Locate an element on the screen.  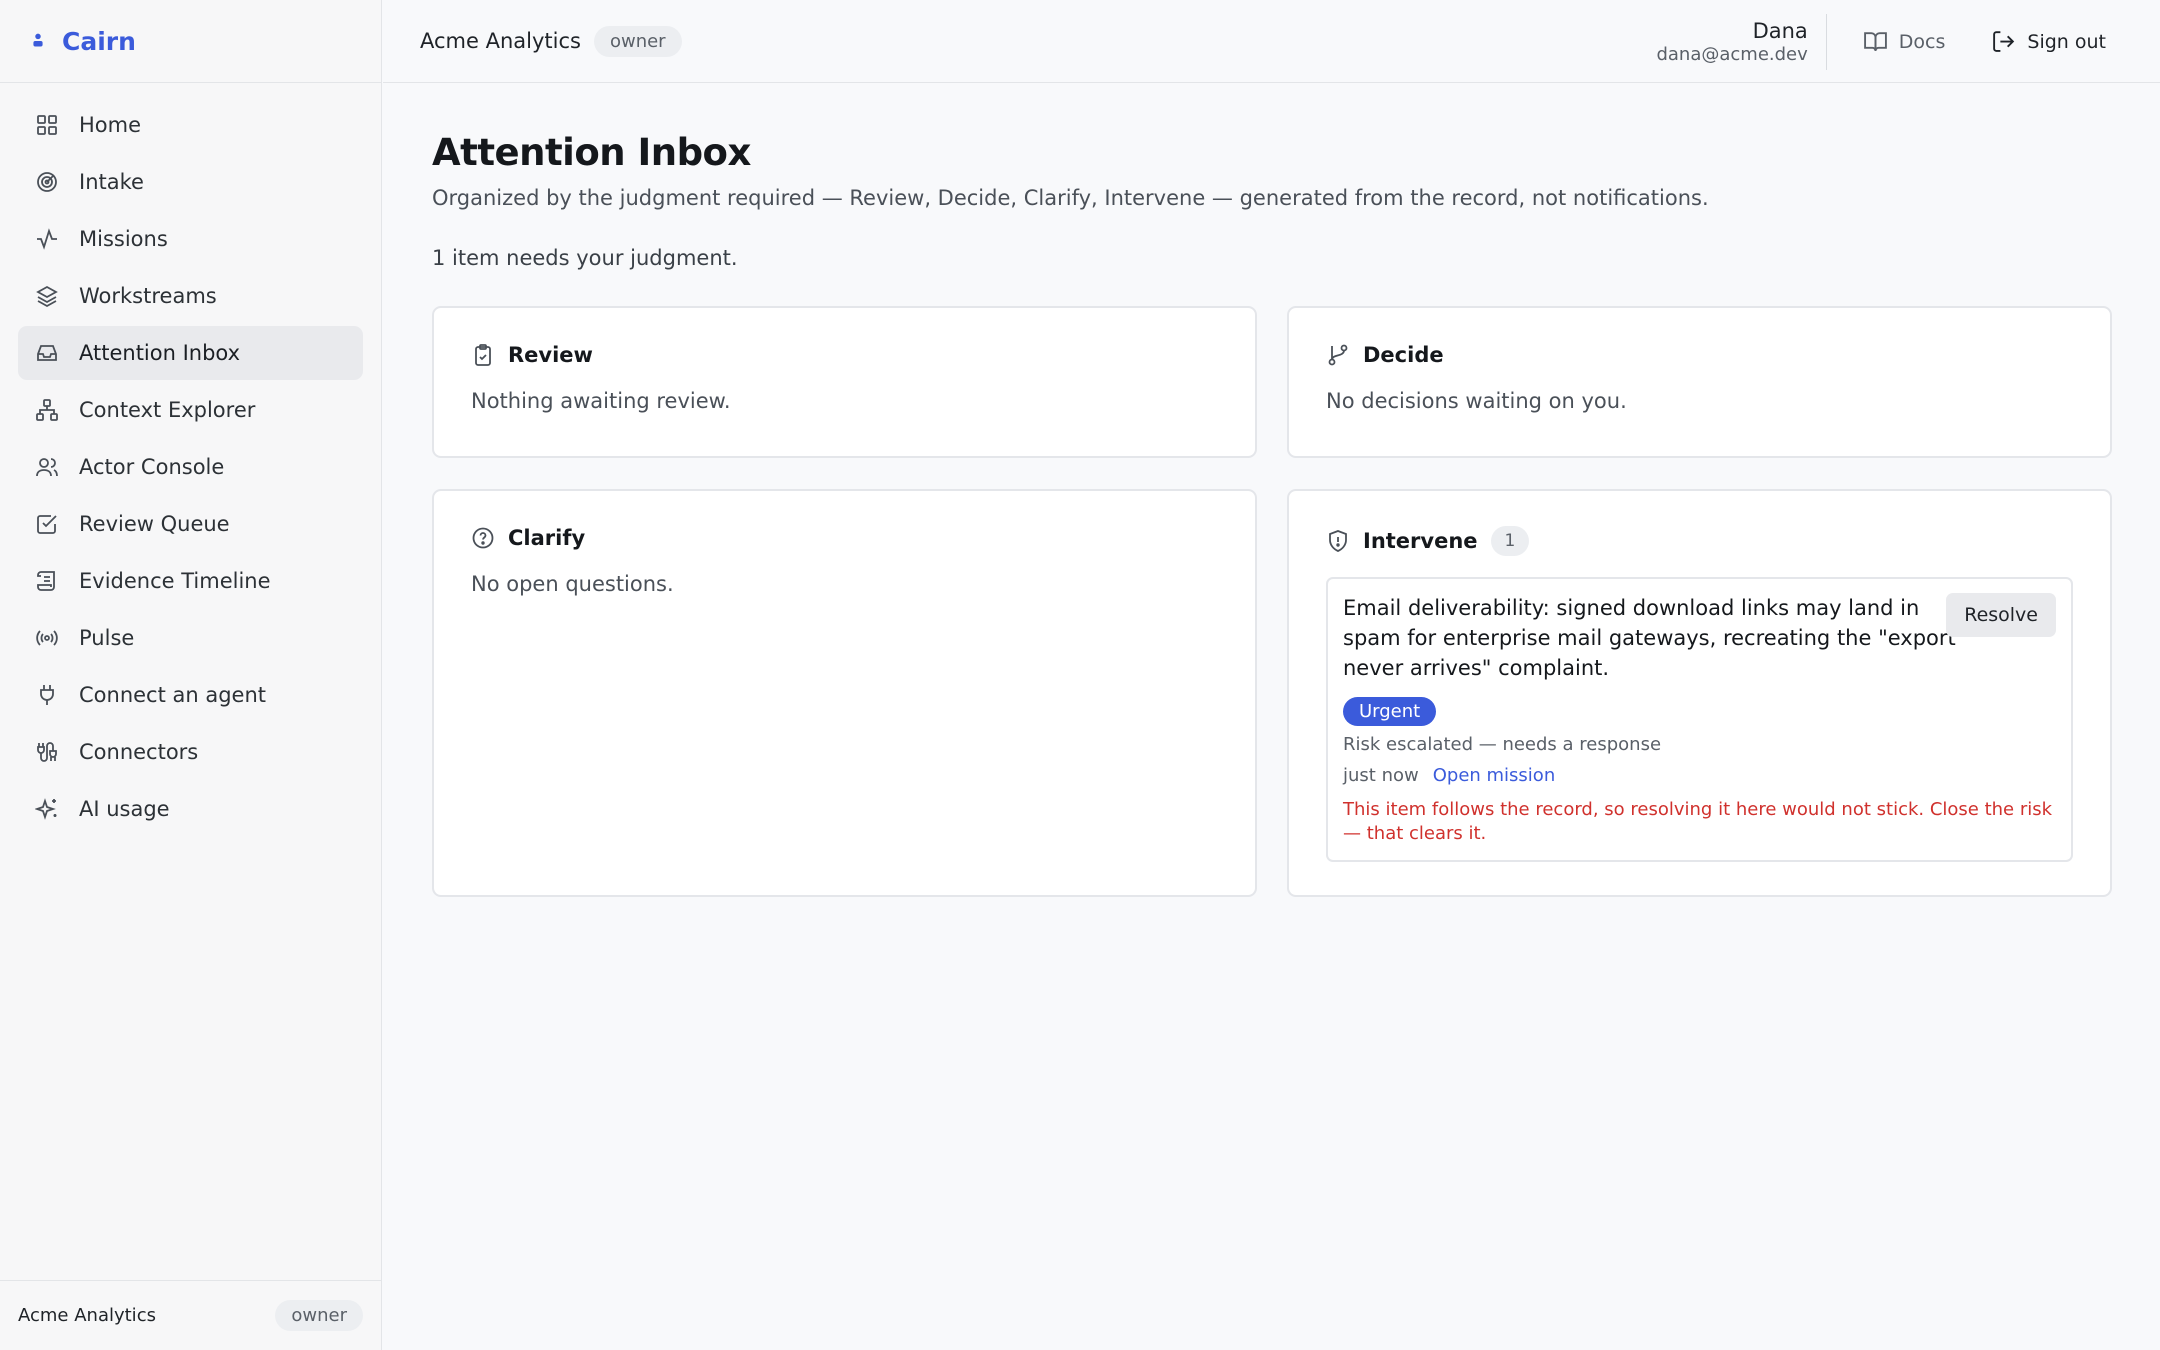
topbar-right: Dana dana@acme.dev Docs Sign out is located at coordinates (1908, 41).